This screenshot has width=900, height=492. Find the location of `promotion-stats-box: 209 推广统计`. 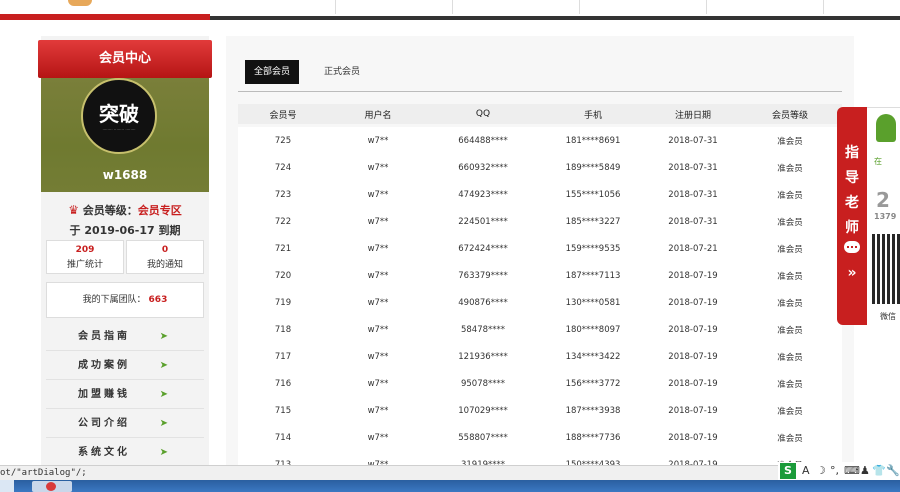

promotion-stats-box: 209 推广统计 is located at coordinates (85, 257).